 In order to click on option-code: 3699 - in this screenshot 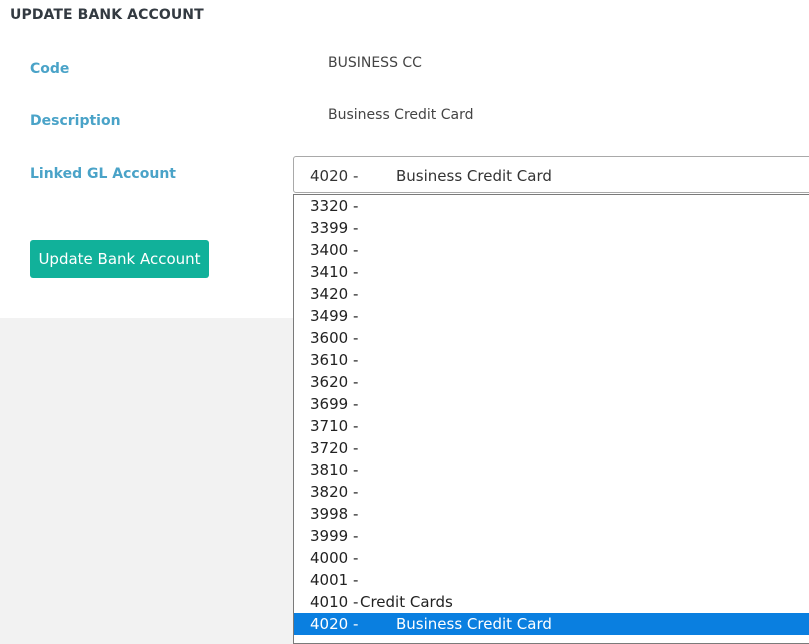, I will do `click(334, 404)`.